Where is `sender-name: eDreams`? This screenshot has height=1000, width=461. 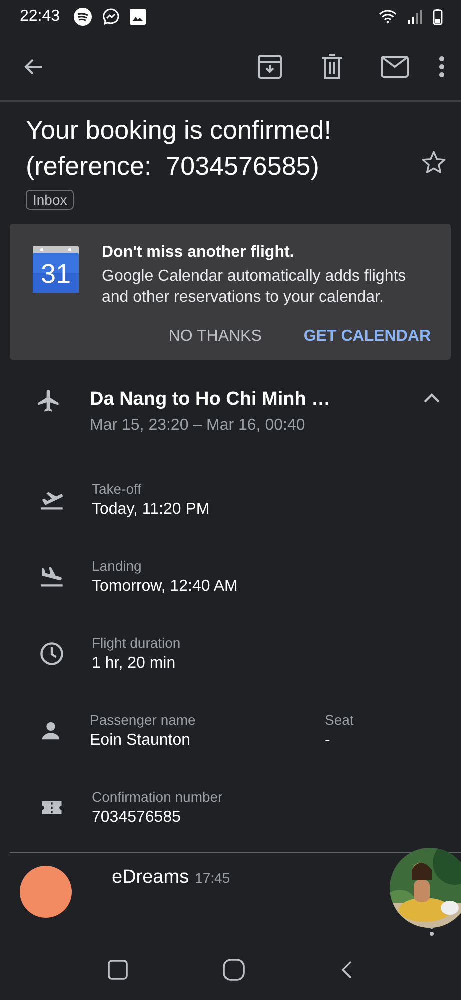 sender-name: eDreams is located at coordinates (151, 878).